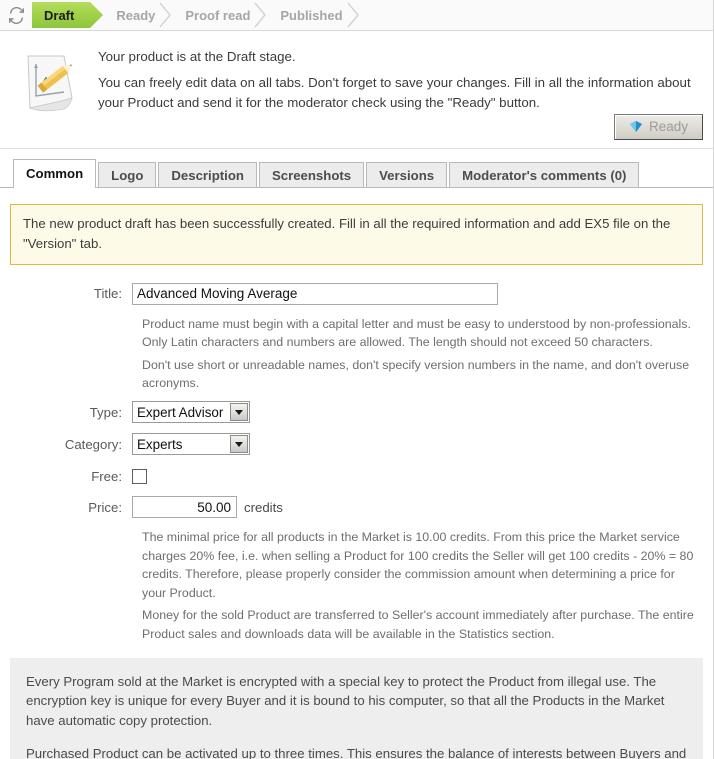 Image resolution: width=714 pixels, height=759 pixels. What do you see at coordinates (93, 444) in the screenshot?
I see `category-label: Category:` at bounding box center [93, 444].